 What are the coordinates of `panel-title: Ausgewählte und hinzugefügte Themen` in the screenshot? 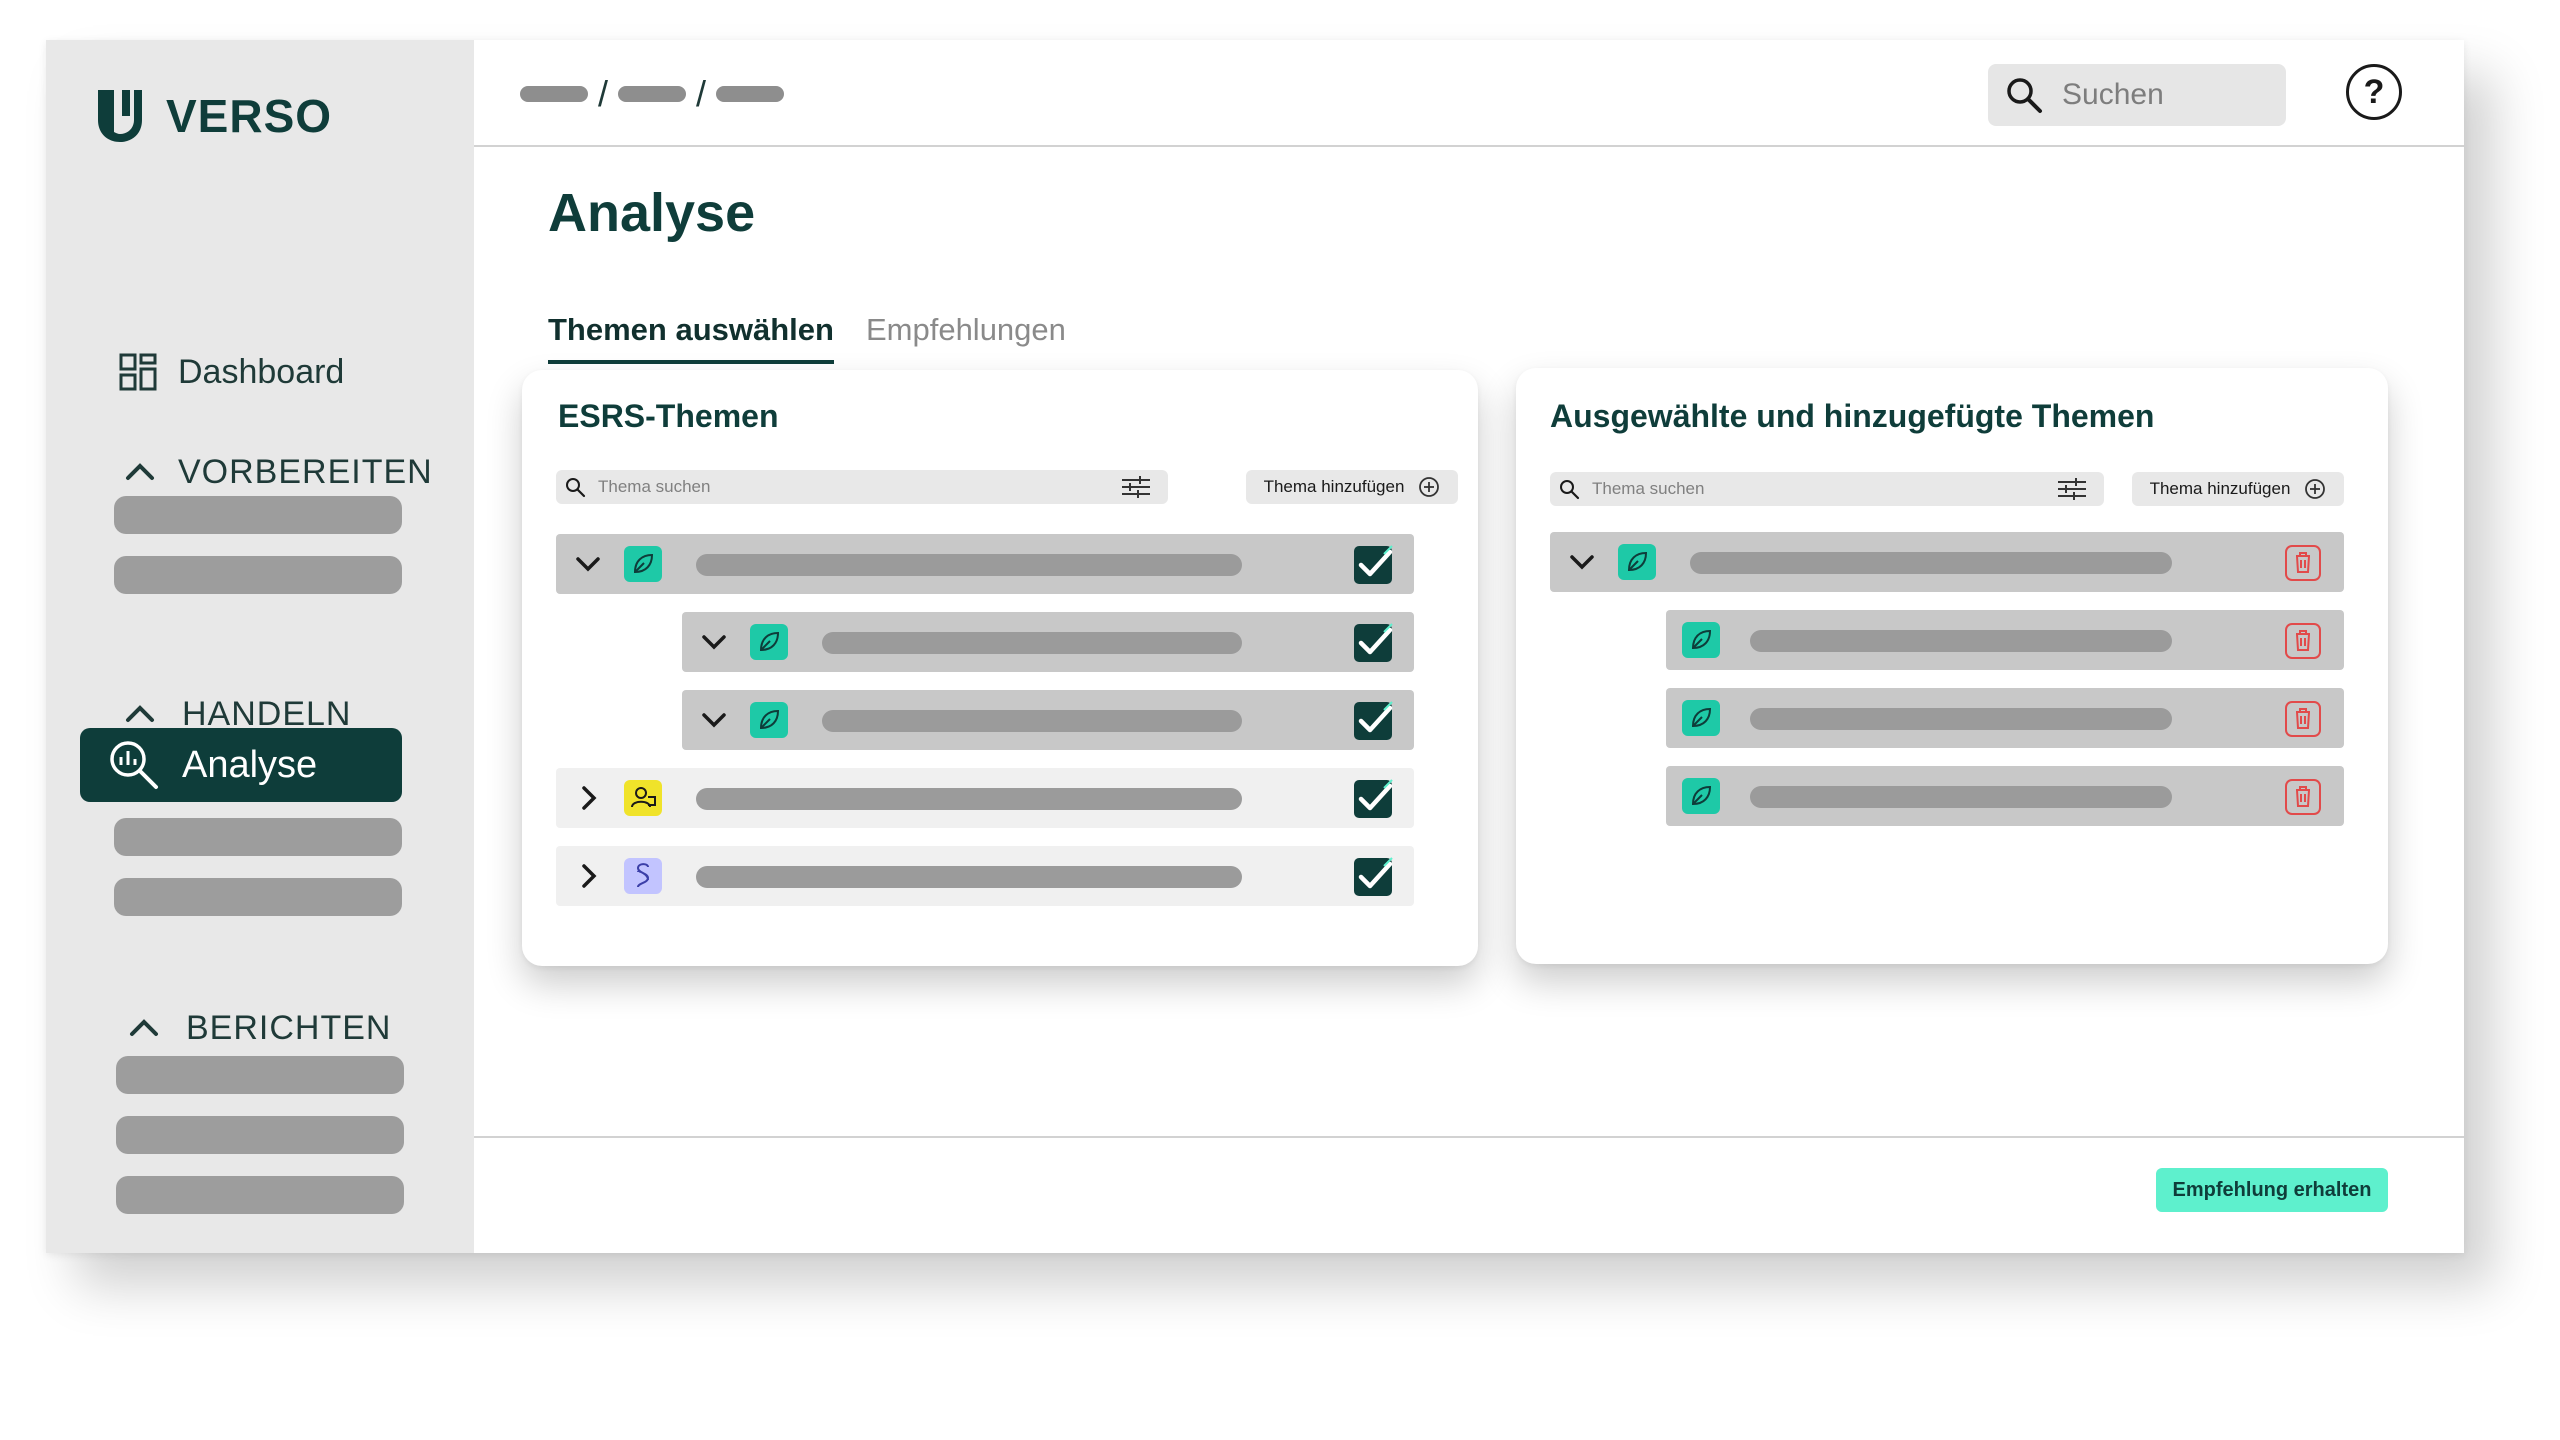 It's located at (1852, 416).